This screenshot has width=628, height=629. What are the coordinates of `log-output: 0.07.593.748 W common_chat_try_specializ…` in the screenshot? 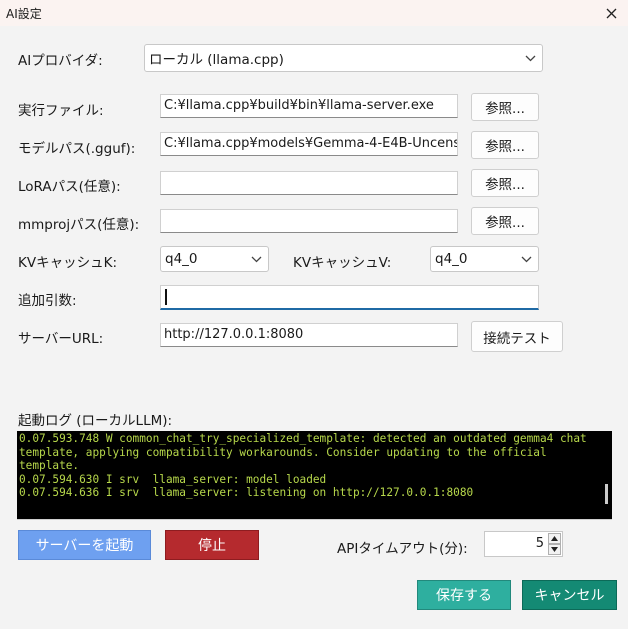 It's located at (314, 475).